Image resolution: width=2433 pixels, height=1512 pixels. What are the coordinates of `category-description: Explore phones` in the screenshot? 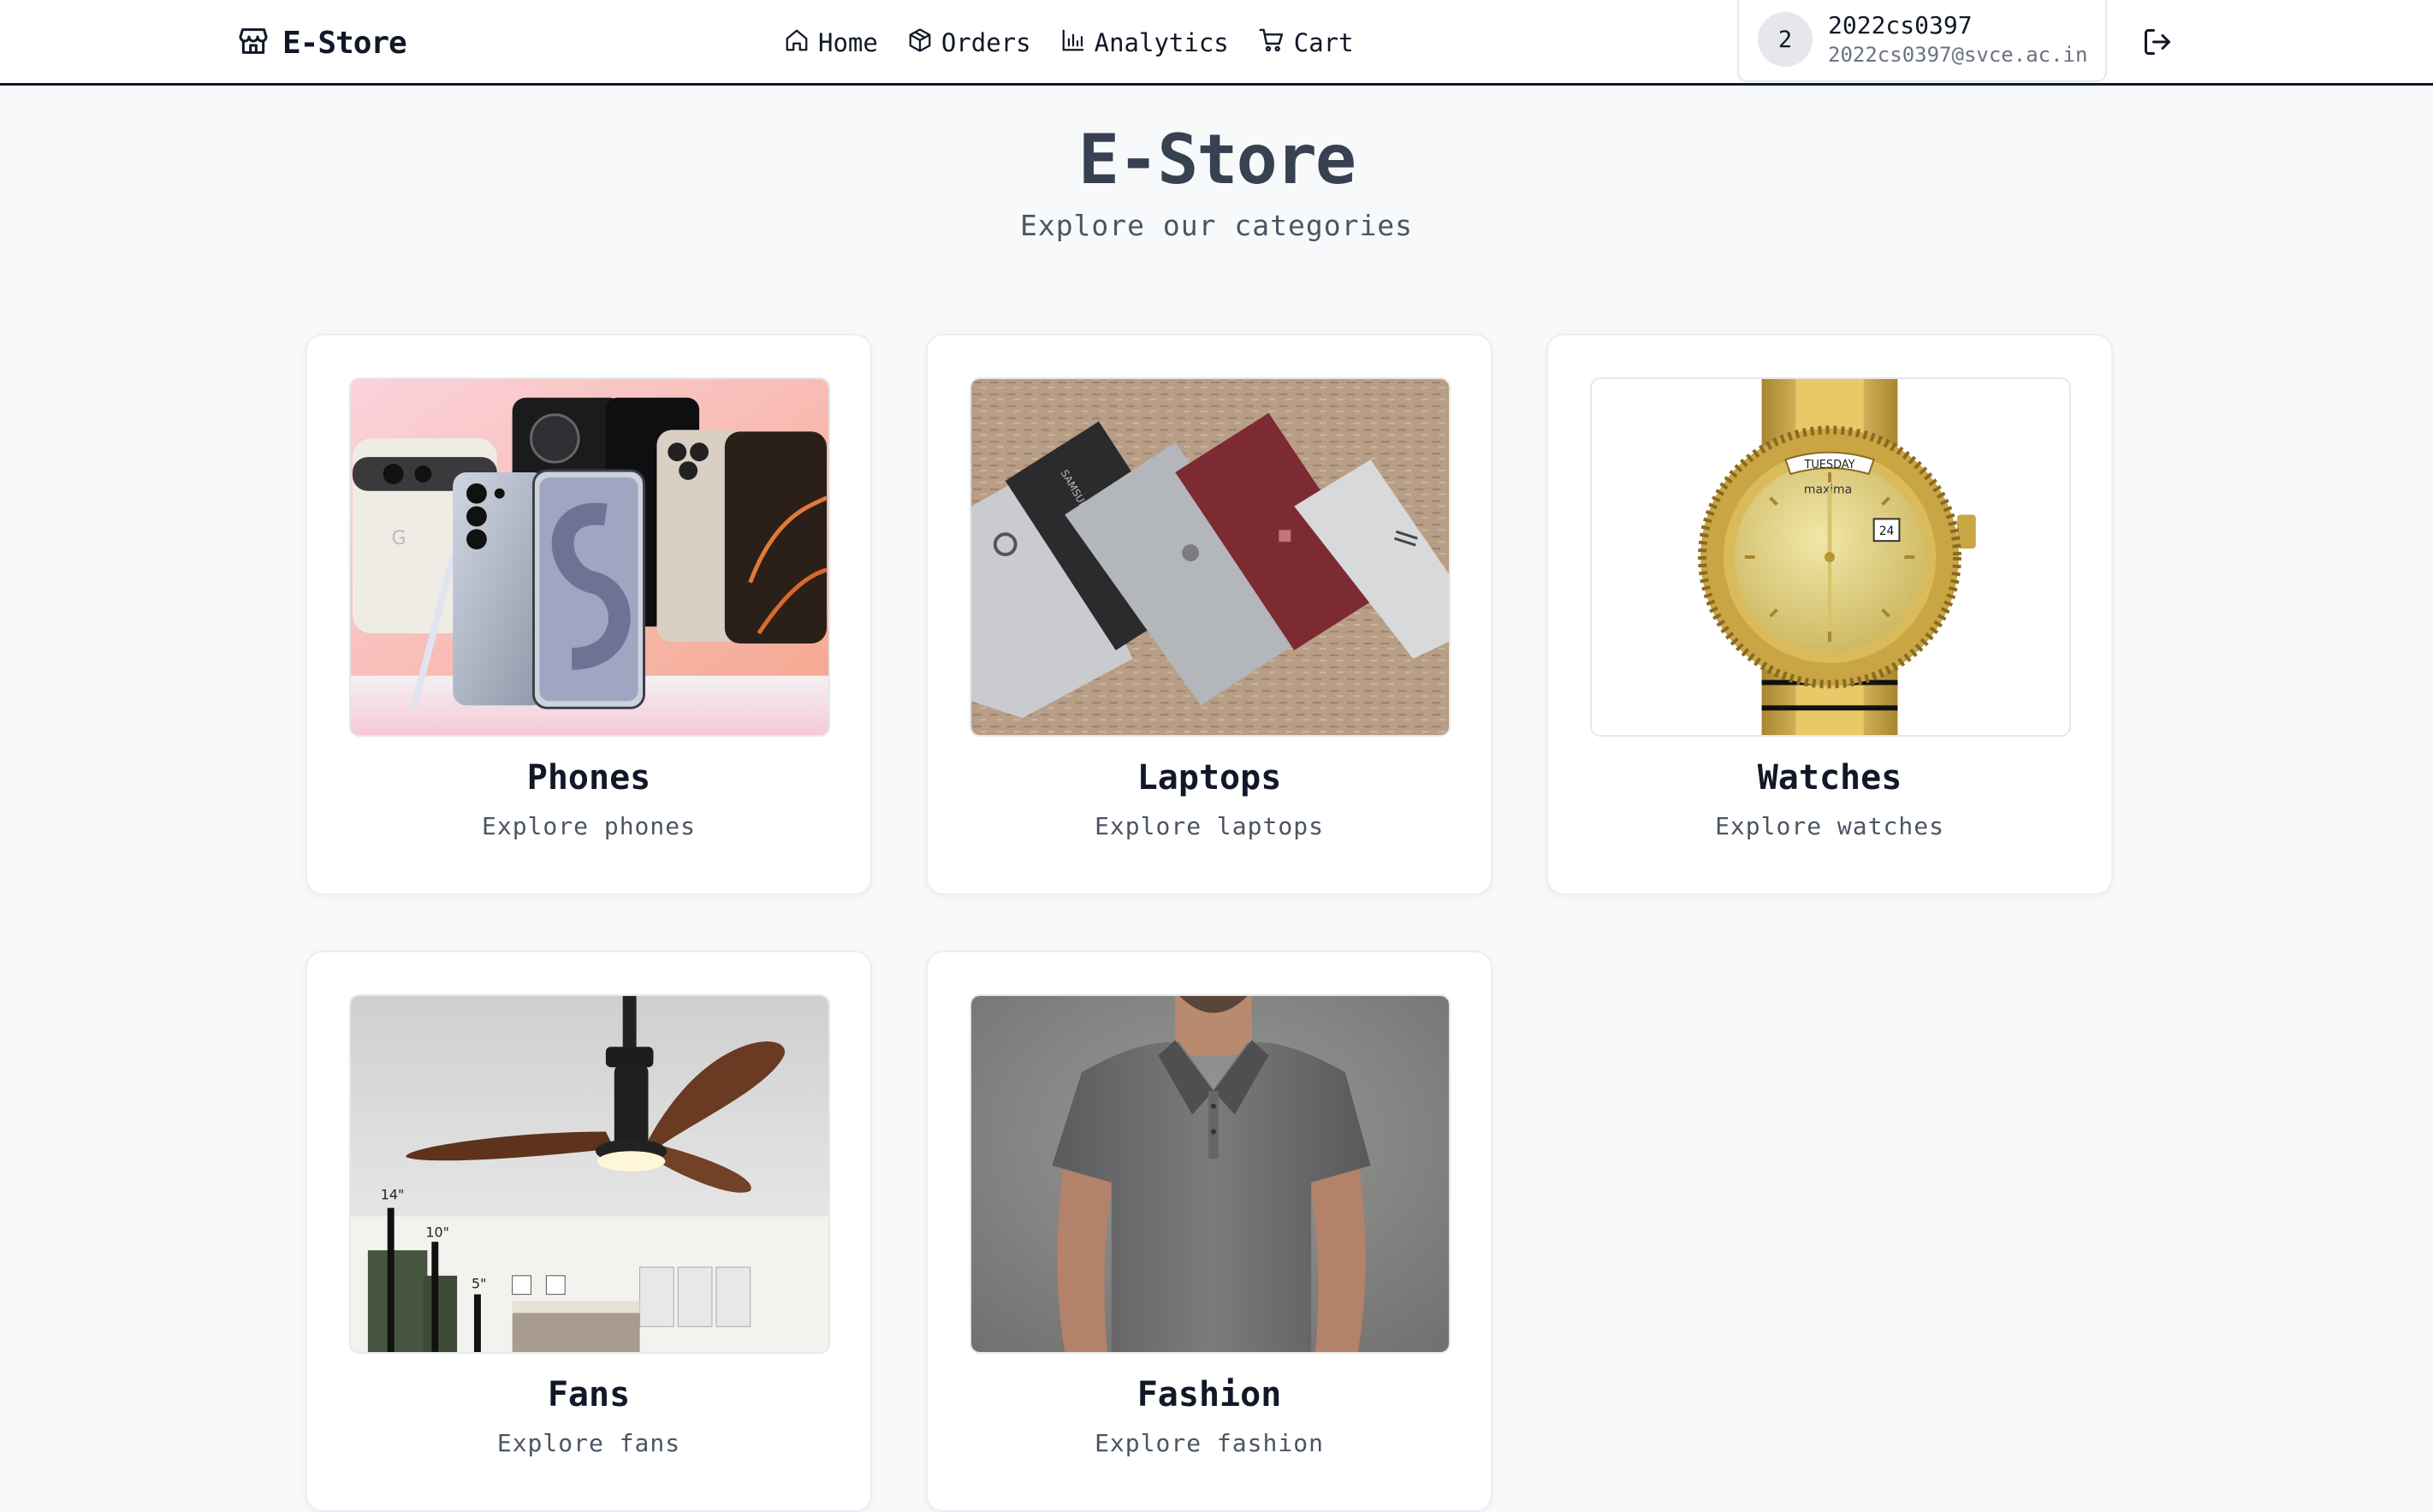 It's located at (588, 826).